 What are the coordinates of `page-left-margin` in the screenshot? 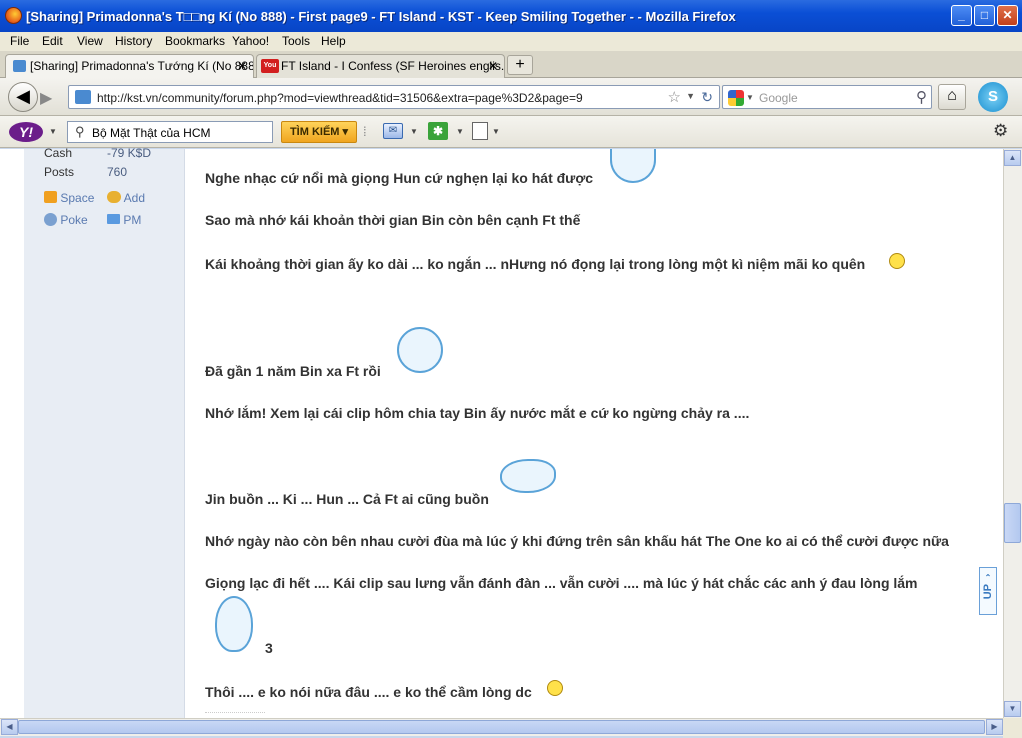 It's located at (12, 433).